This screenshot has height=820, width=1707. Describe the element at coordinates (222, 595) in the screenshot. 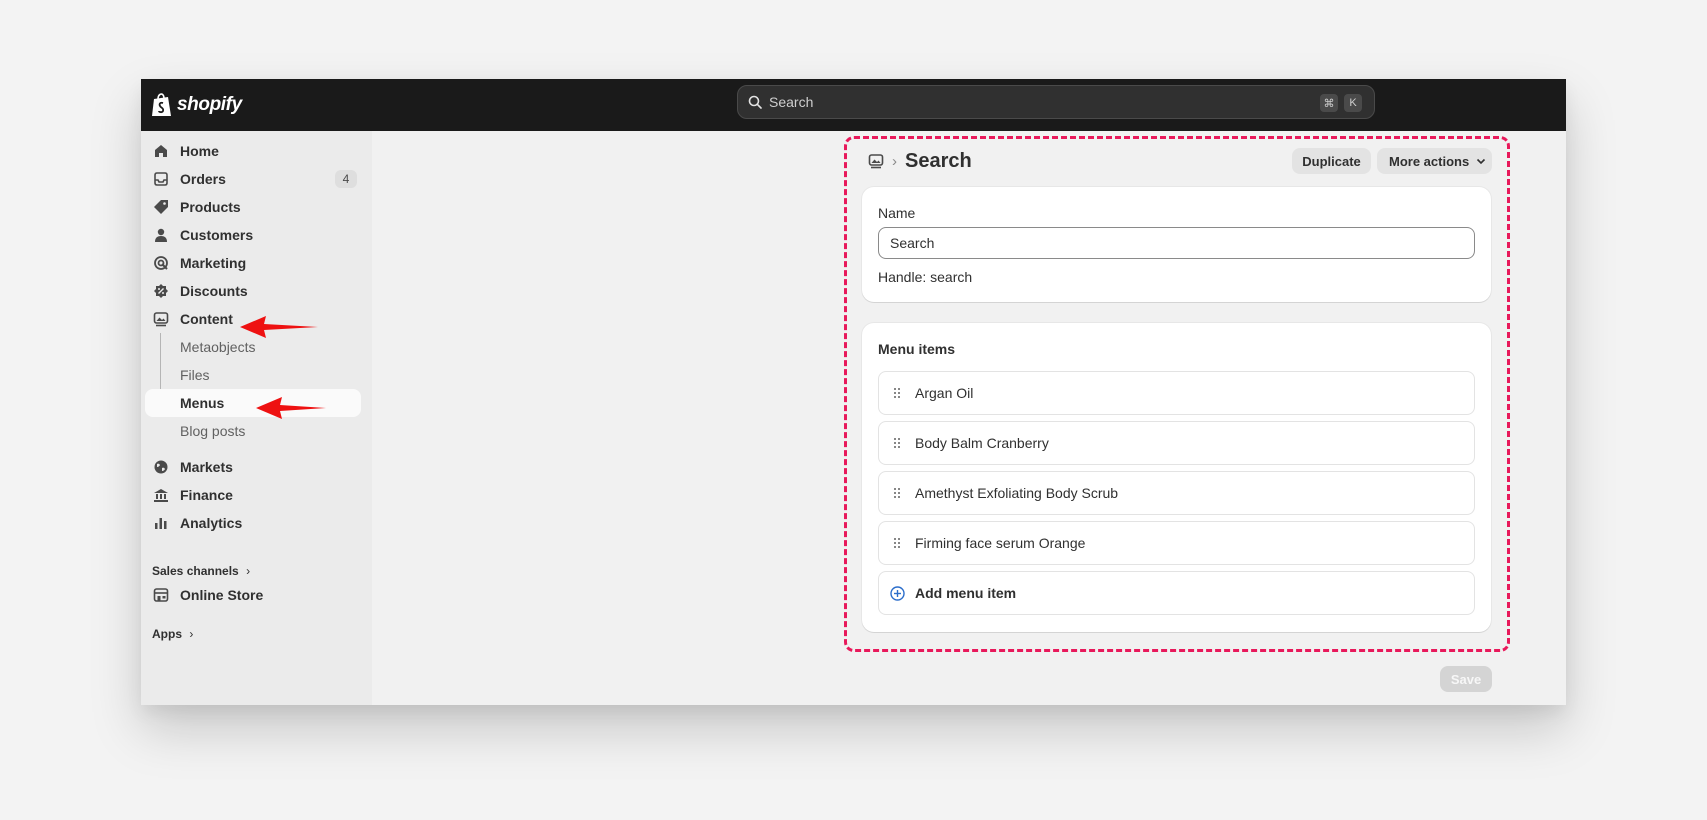

I see `sidebar-item-label: Online Store` at that location.